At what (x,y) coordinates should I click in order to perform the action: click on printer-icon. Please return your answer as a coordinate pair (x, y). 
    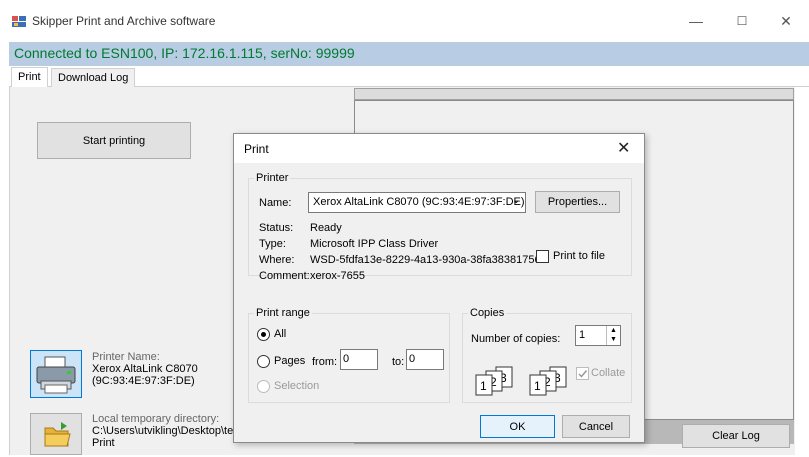
    Looking at the image, I should click on (56, 374).